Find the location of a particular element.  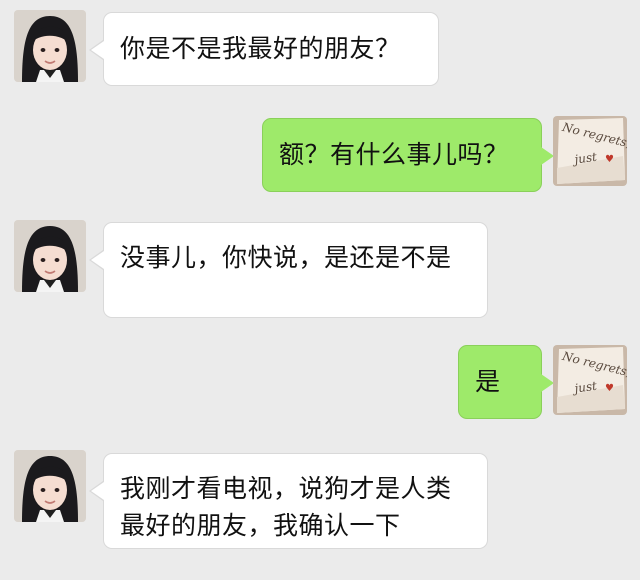

message-bubble: 我刚才看电视，说狗才是人类最好的朋友，我确认一下 is located at coordinates (288, 501).